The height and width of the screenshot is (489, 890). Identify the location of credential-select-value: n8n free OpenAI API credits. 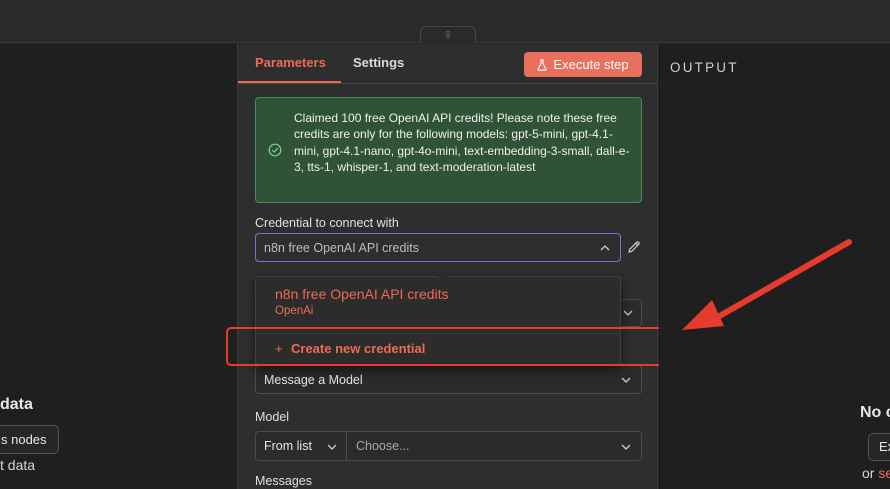
(341, 248).